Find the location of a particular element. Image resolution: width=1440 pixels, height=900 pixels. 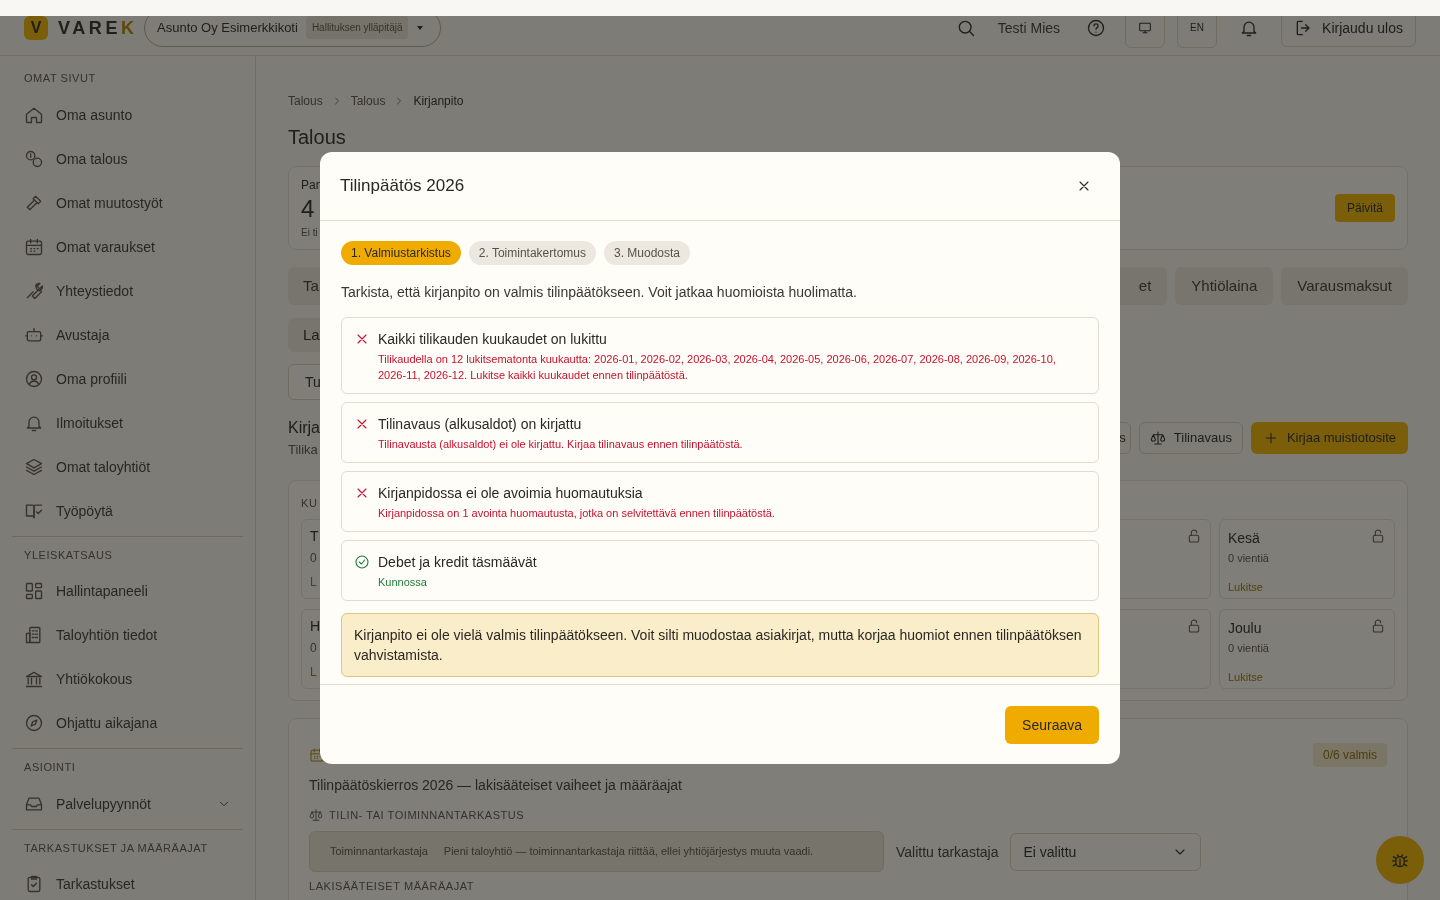

tab: Yhtiölaina is located at coordinates (1224, 286).